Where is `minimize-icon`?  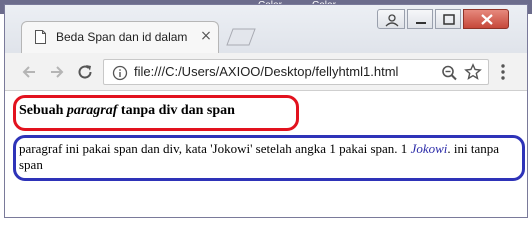 minimize-icon is located at coordinates (421, 23).